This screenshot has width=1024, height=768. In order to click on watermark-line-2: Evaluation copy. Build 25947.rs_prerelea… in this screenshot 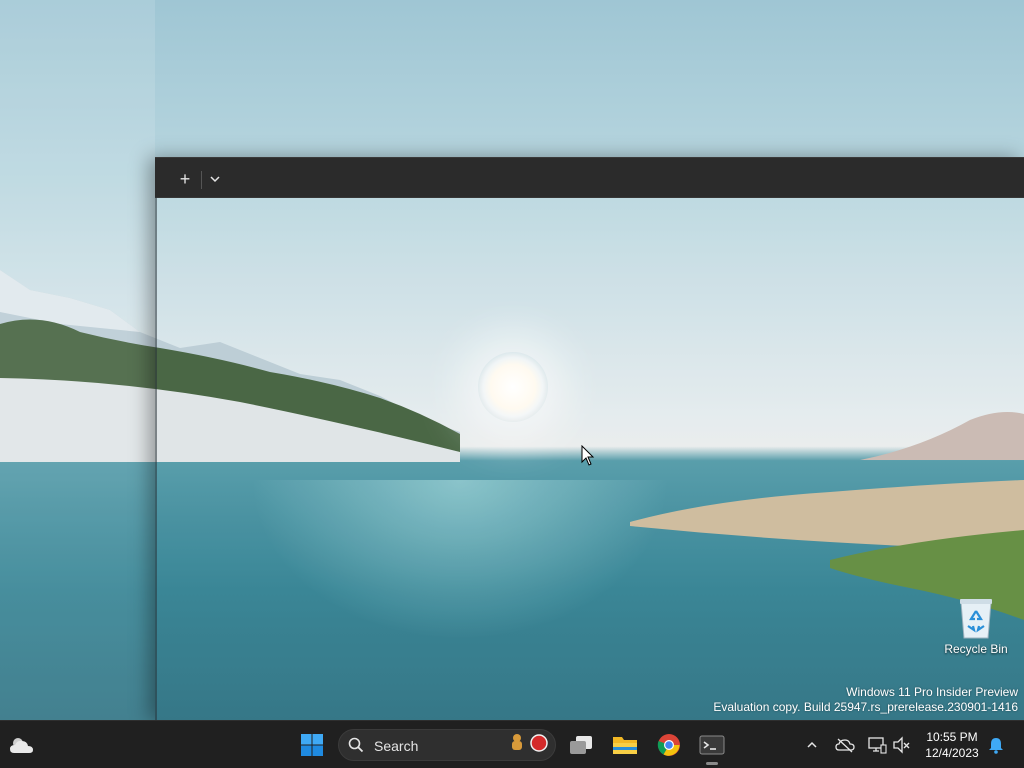, I will do `click(865, 707)`.